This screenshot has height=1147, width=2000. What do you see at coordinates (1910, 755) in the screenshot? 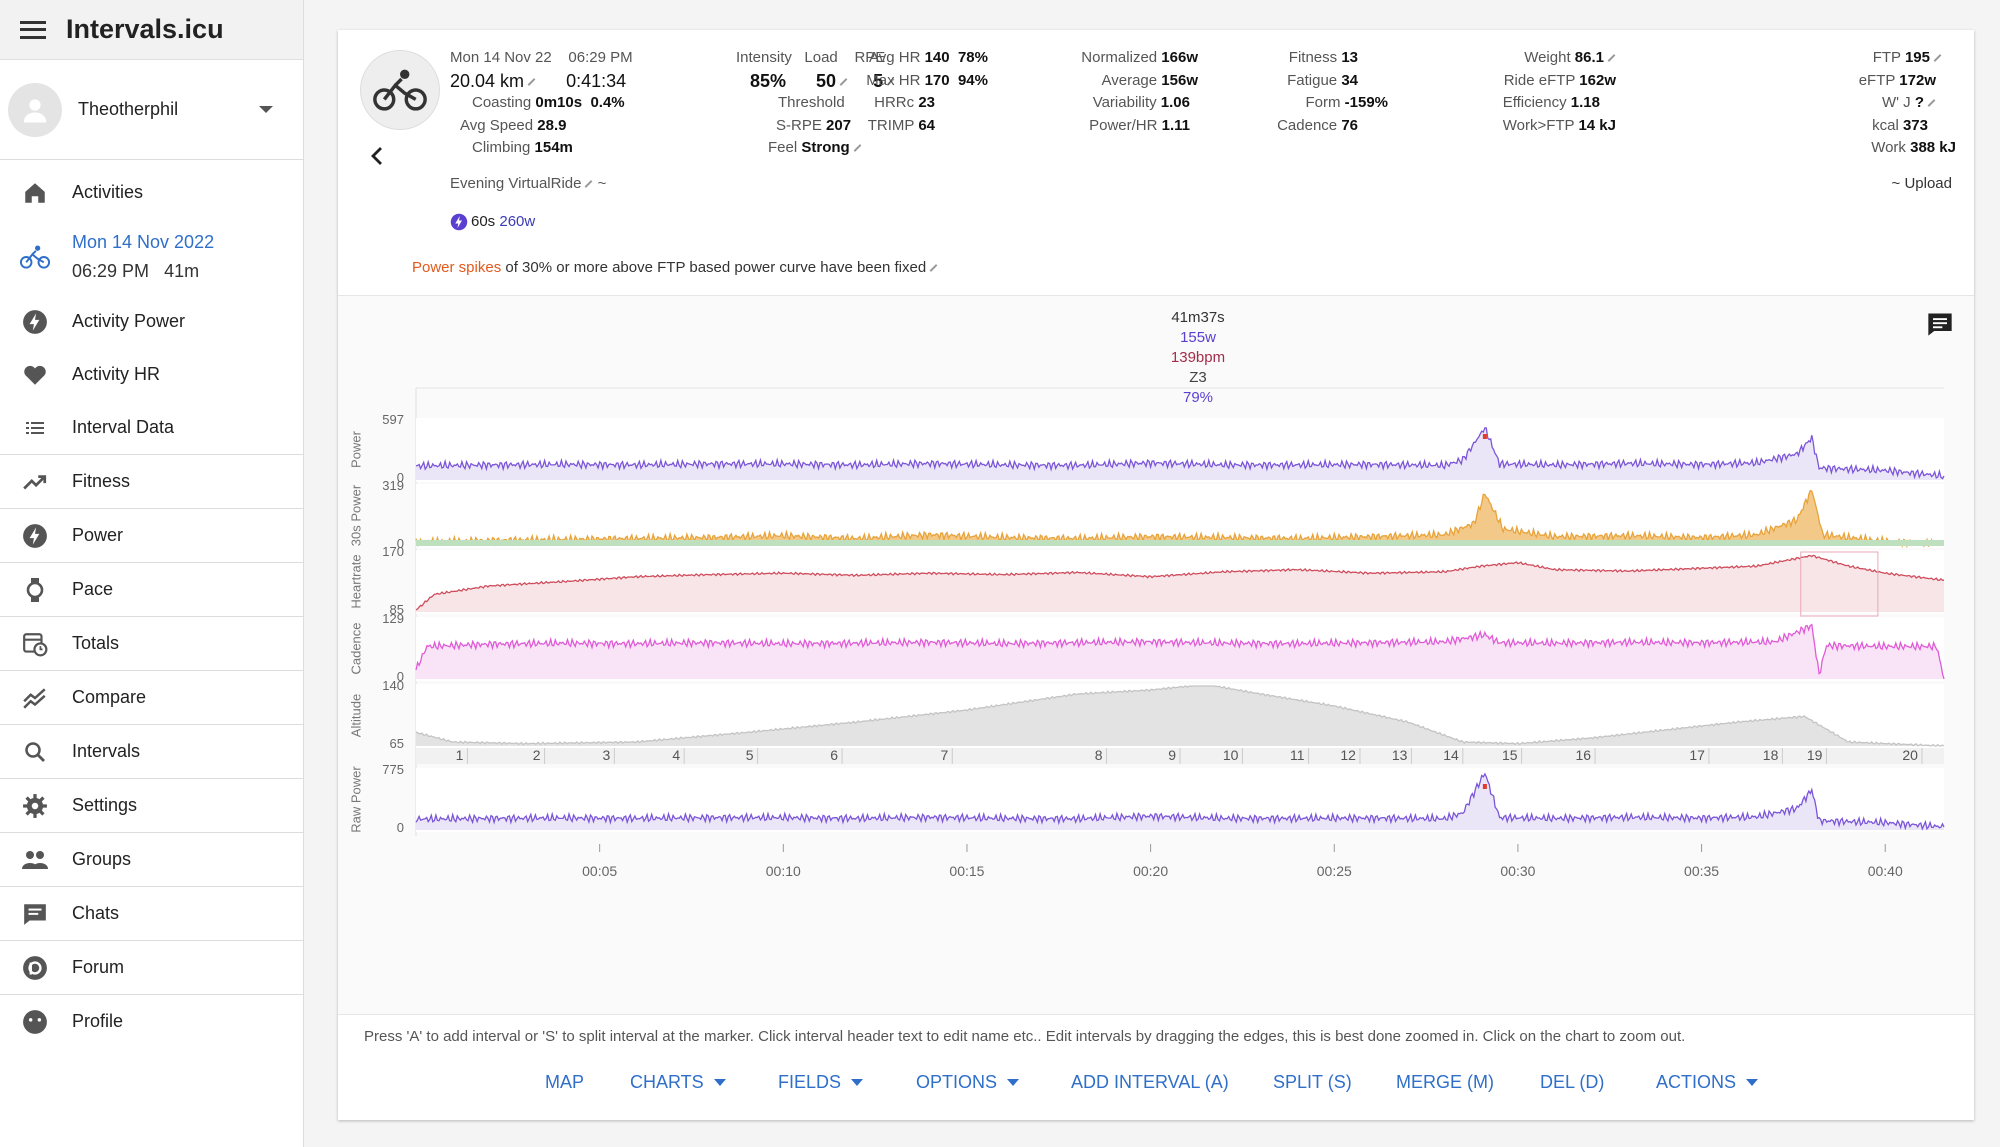
I see `km-marker-label: 20` at bounding box center [1910, 755].